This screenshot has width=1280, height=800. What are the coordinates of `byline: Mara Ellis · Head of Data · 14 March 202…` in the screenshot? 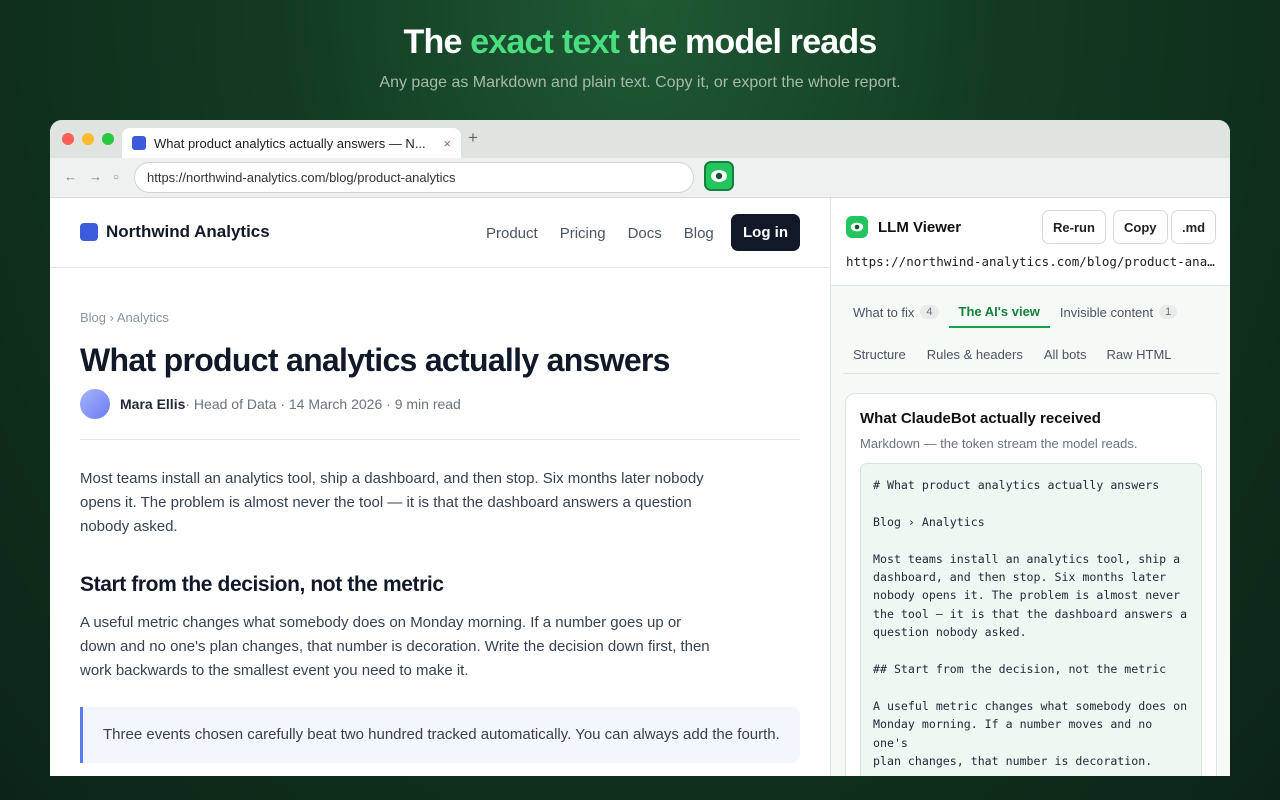 It's located at (440, 414).